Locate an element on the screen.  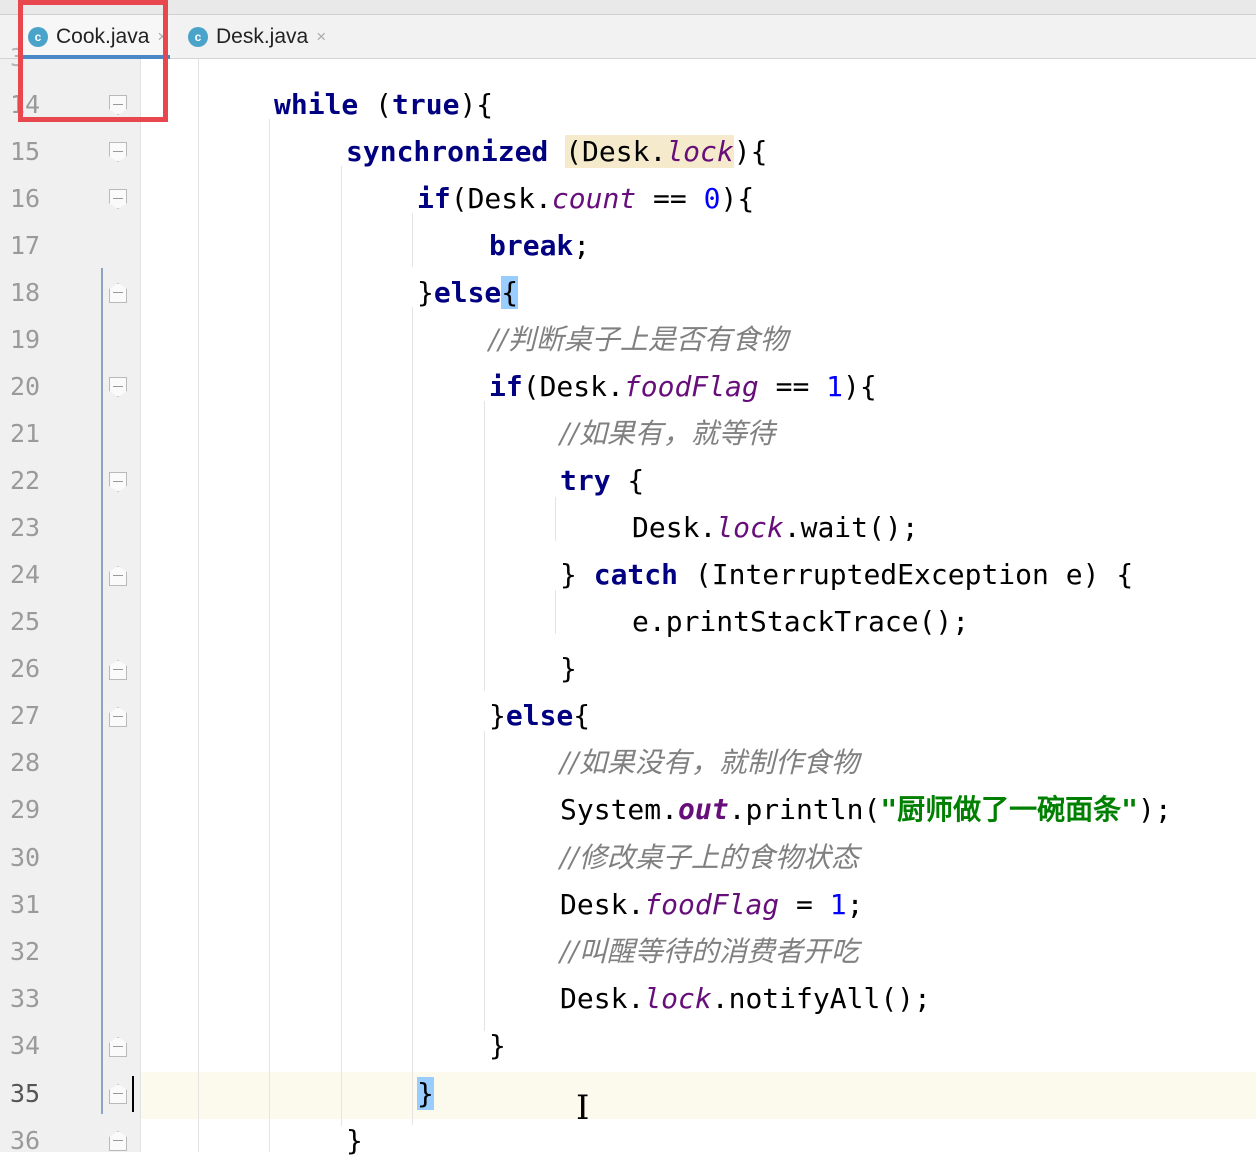
code-line-27: }else{ is located at coordinates (540, 715).